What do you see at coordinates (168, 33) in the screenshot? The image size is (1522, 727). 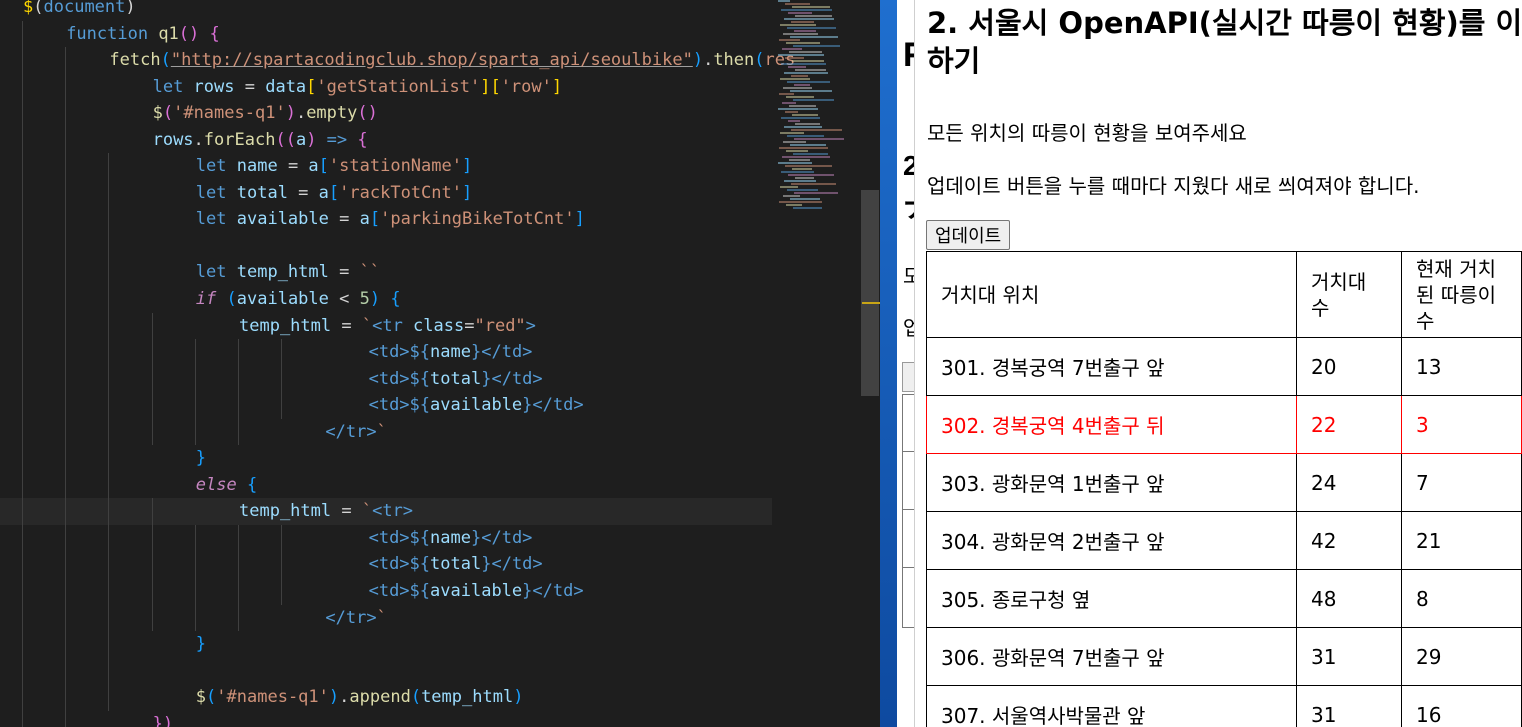 I see `code-token: q1` at bounding box center [168, 33].